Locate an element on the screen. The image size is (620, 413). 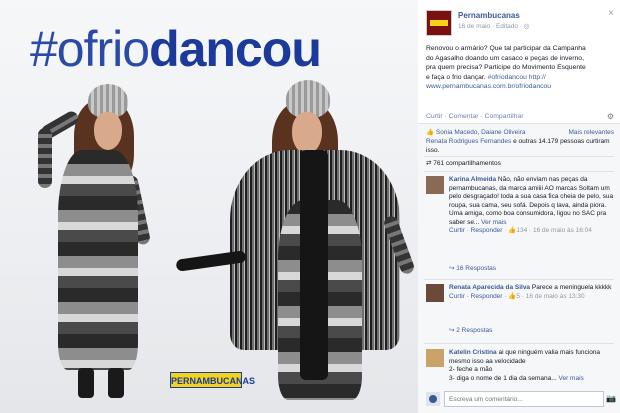
post-meta: 16 de maio · Editado · ◎ is located at coordinates (494, 26).